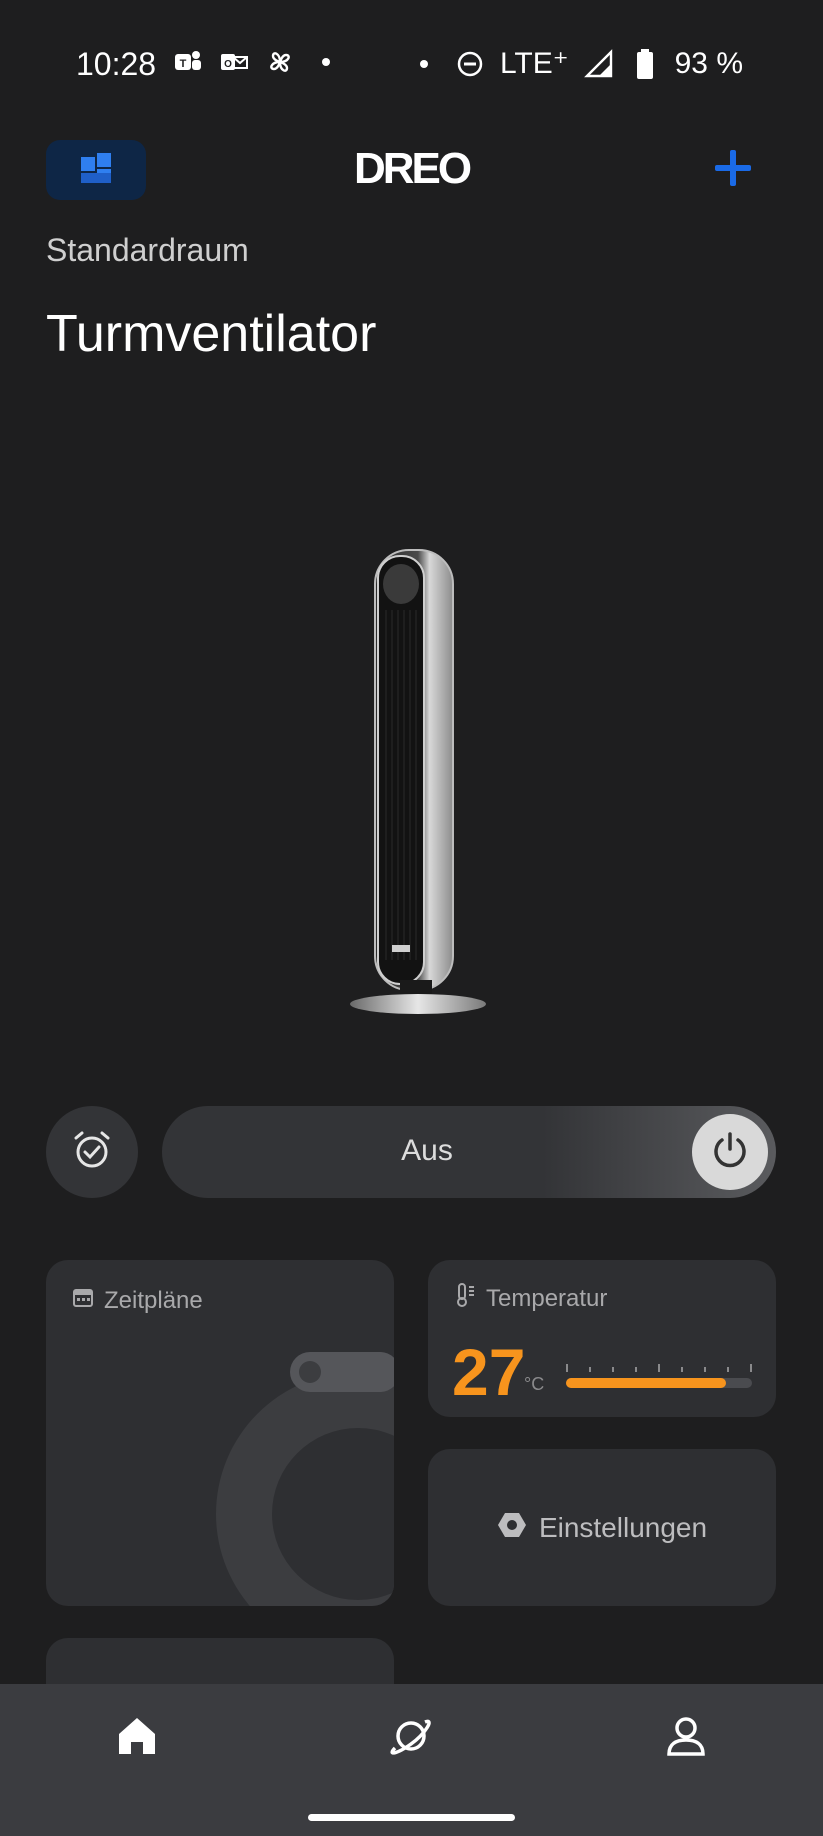 The height and width of the screenshot is (1836, 823). I want to click on svg-text: T, so click(183, 64).